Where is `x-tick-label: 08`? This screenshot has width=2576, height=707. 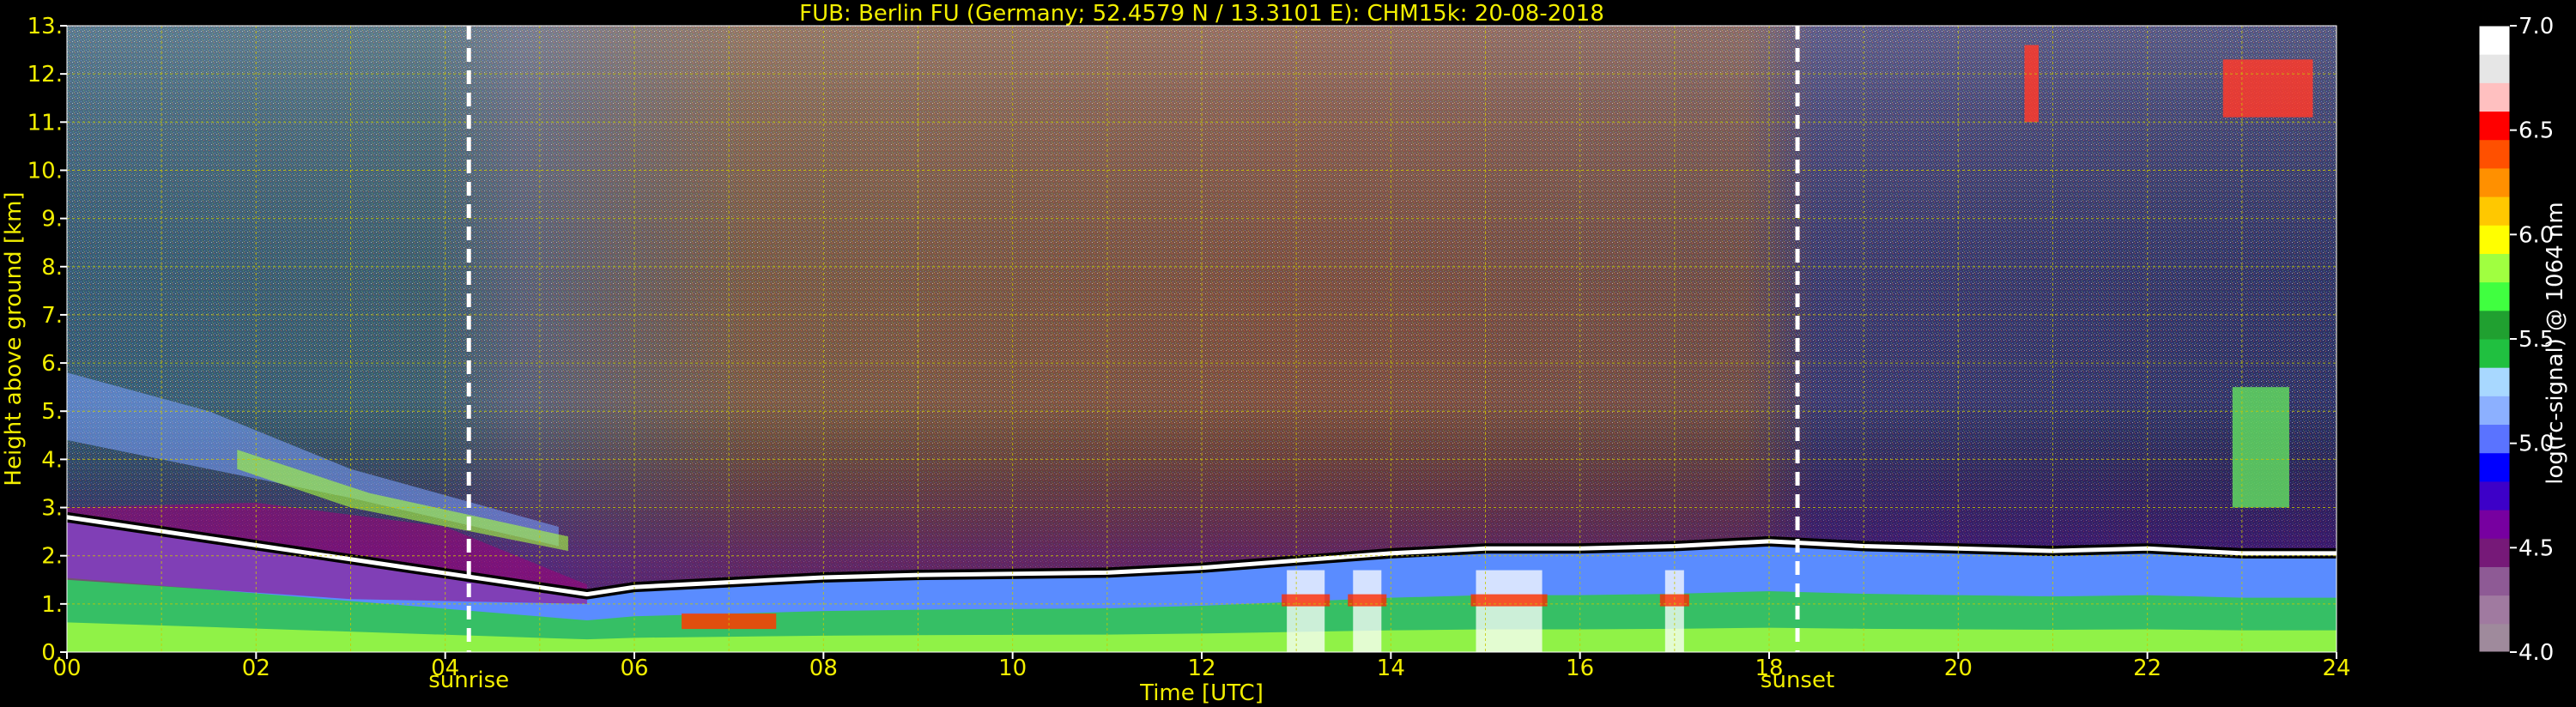 x-tick-label: 08 is located at coordinates (823, 668).